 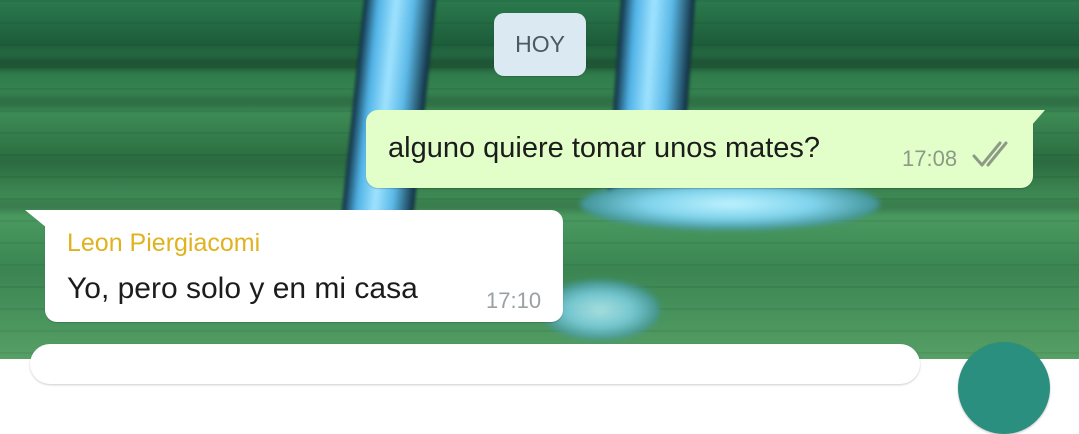 I want to click on wallpaper-stripe, so click(x=539, y=102).